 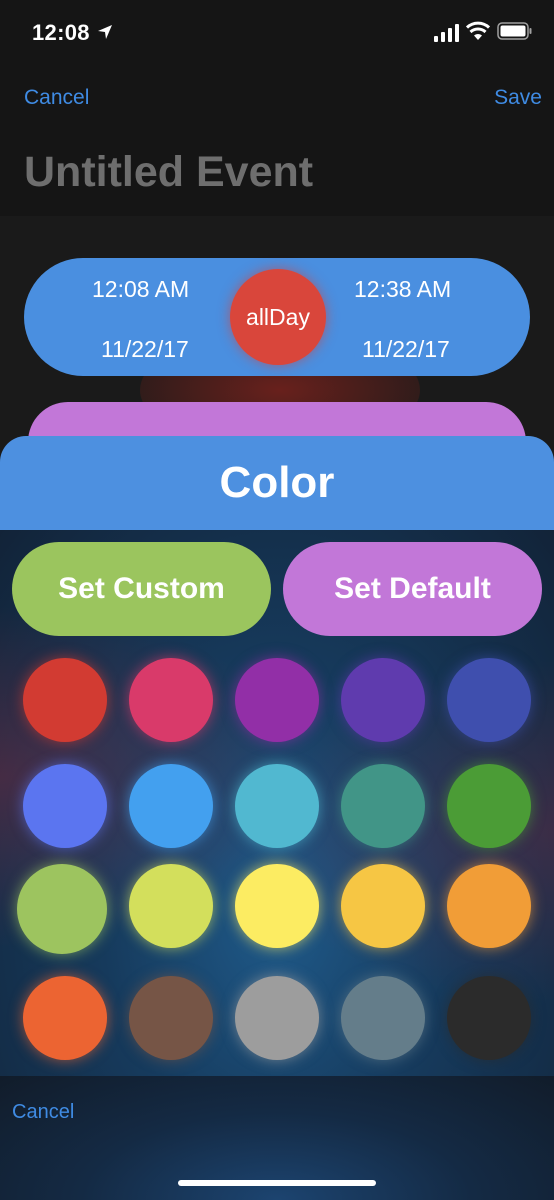 What do you see at coordinates (277, 35) in the screenshot?
I see `status-bar: 12:08` at bounding box center [277, 35].